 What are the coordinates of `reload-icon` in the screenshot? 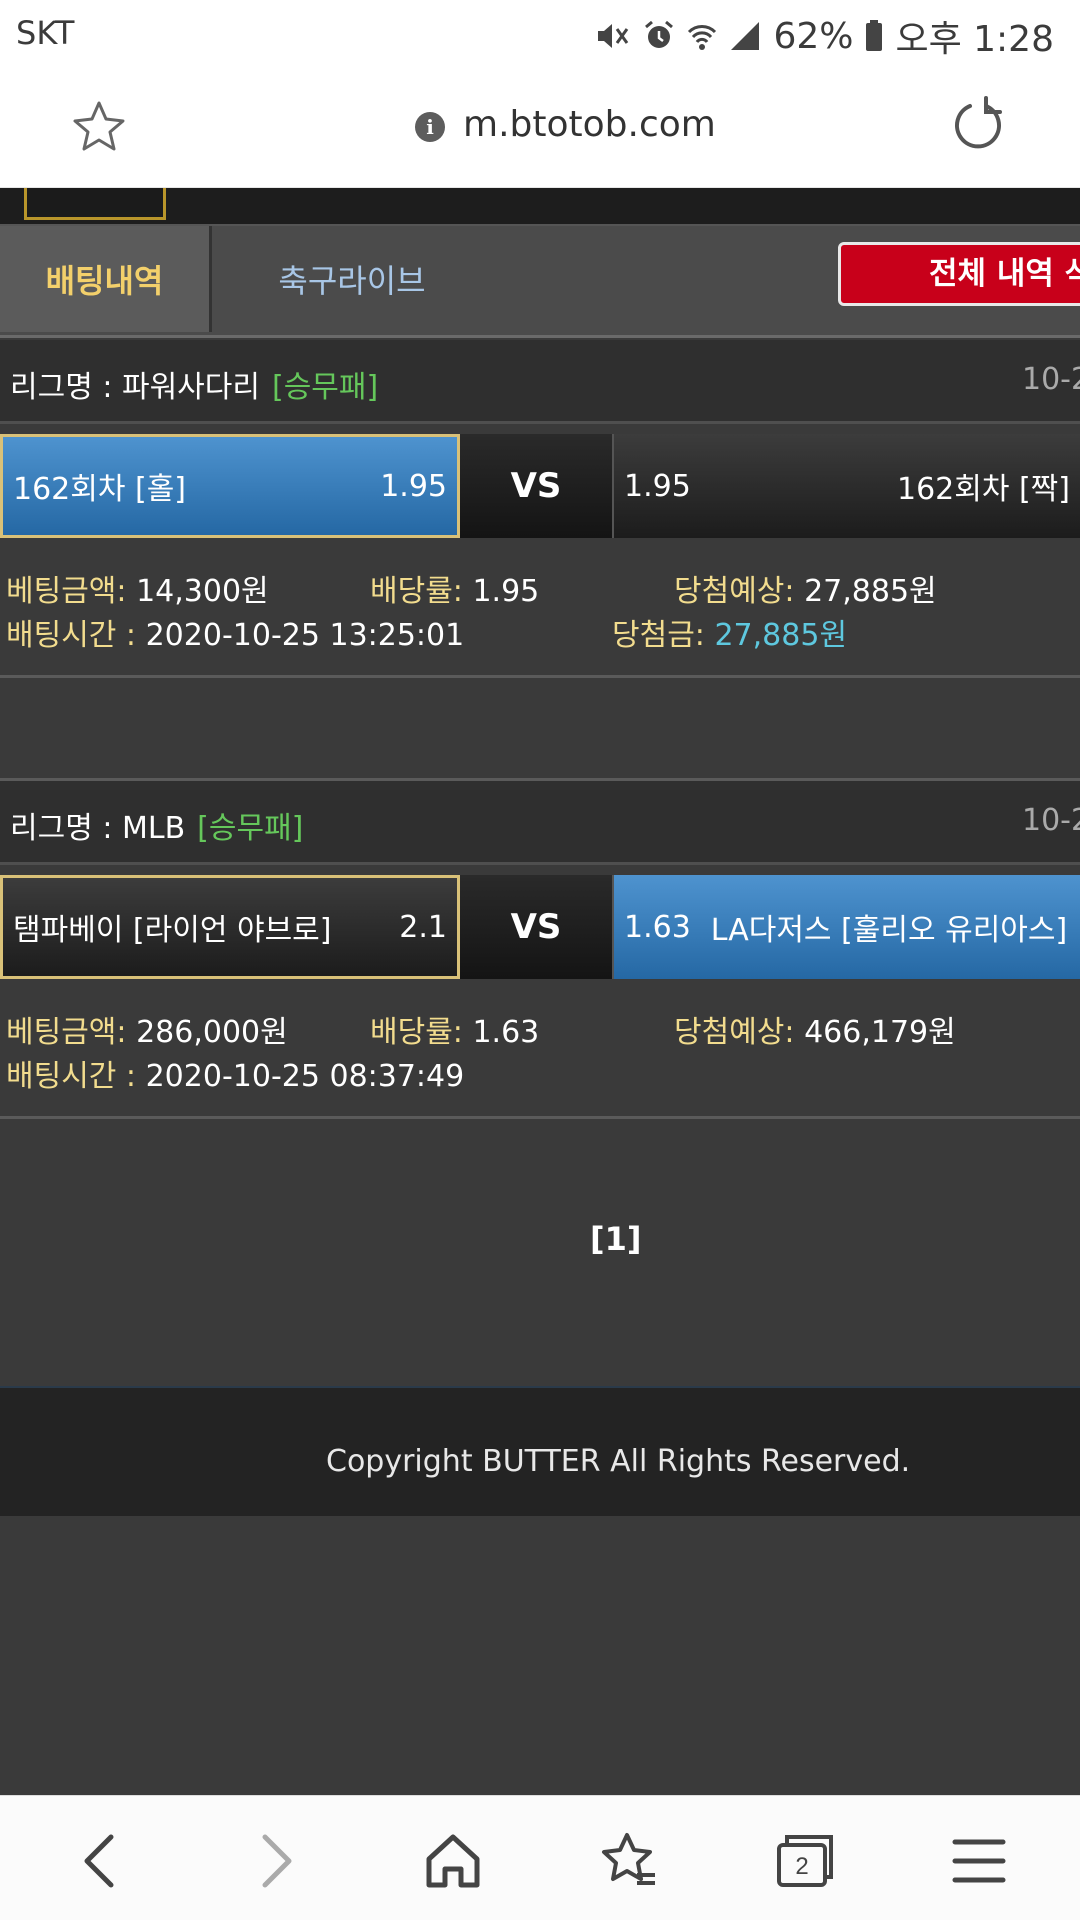 It's located at (977, 127).